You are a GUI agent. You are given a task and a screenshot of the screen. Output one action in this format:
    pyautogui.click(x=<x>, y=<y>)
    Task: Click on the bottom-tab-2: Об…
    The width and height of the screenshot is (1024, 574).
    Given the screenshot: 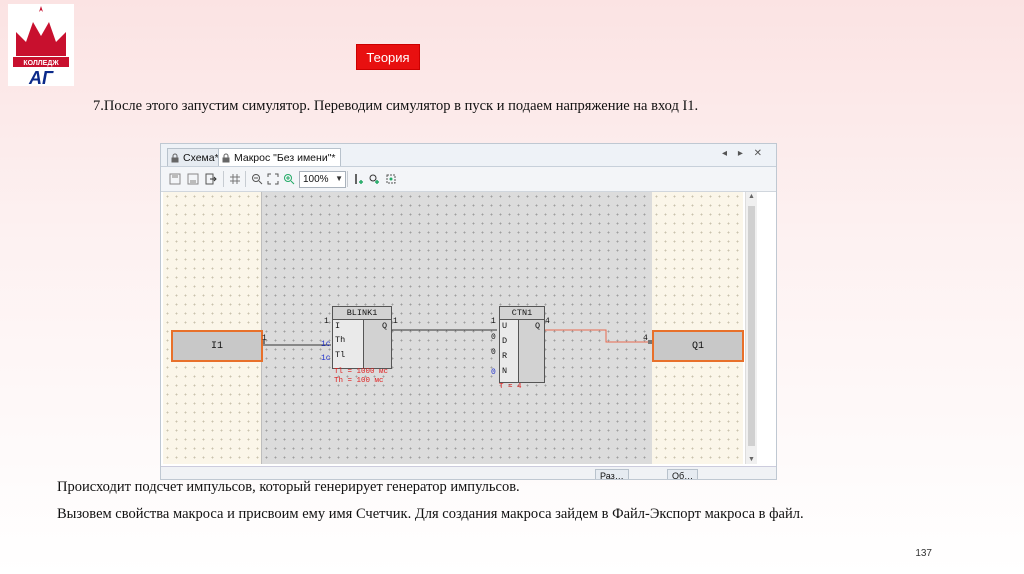 What is the action you would take?
    pyautogui.click(x=683, y=474)
    